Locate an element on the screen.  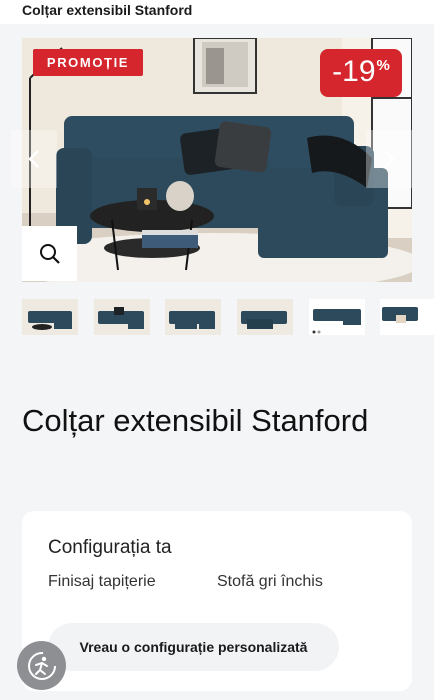
upholstery-finish-value: Stofă gri închis is located at coordinates (270, 581).